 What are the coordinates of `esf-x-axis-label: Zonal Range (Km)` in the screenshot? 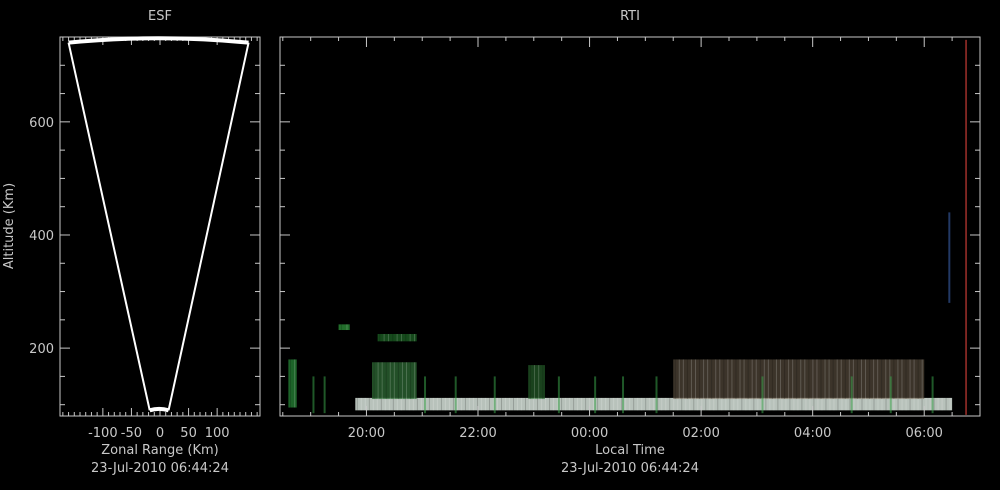 It's located at (159, 450).